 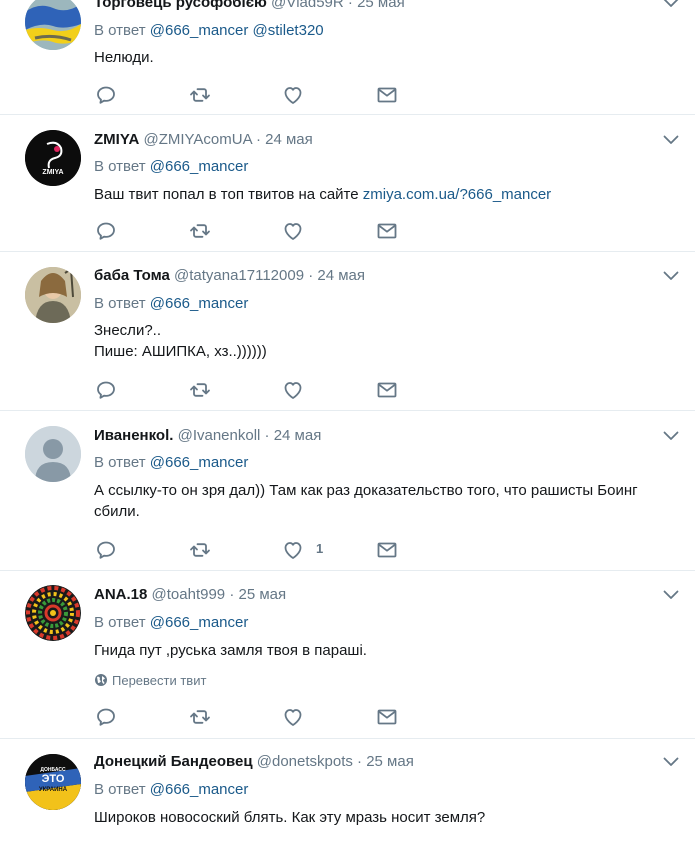 I want to click on avatar: ДОНБАСС ЭТО УКРАИНА, so click(x=53, y=782).